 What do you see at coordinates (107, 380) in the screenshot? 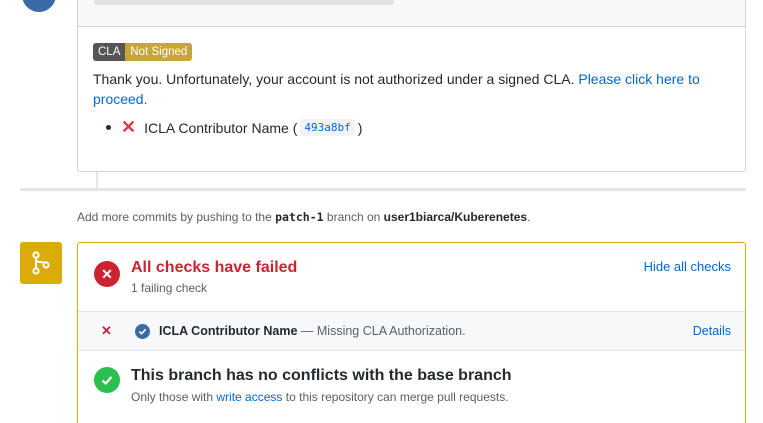
I see `success-check-icon` at bounding box center [107, 380].